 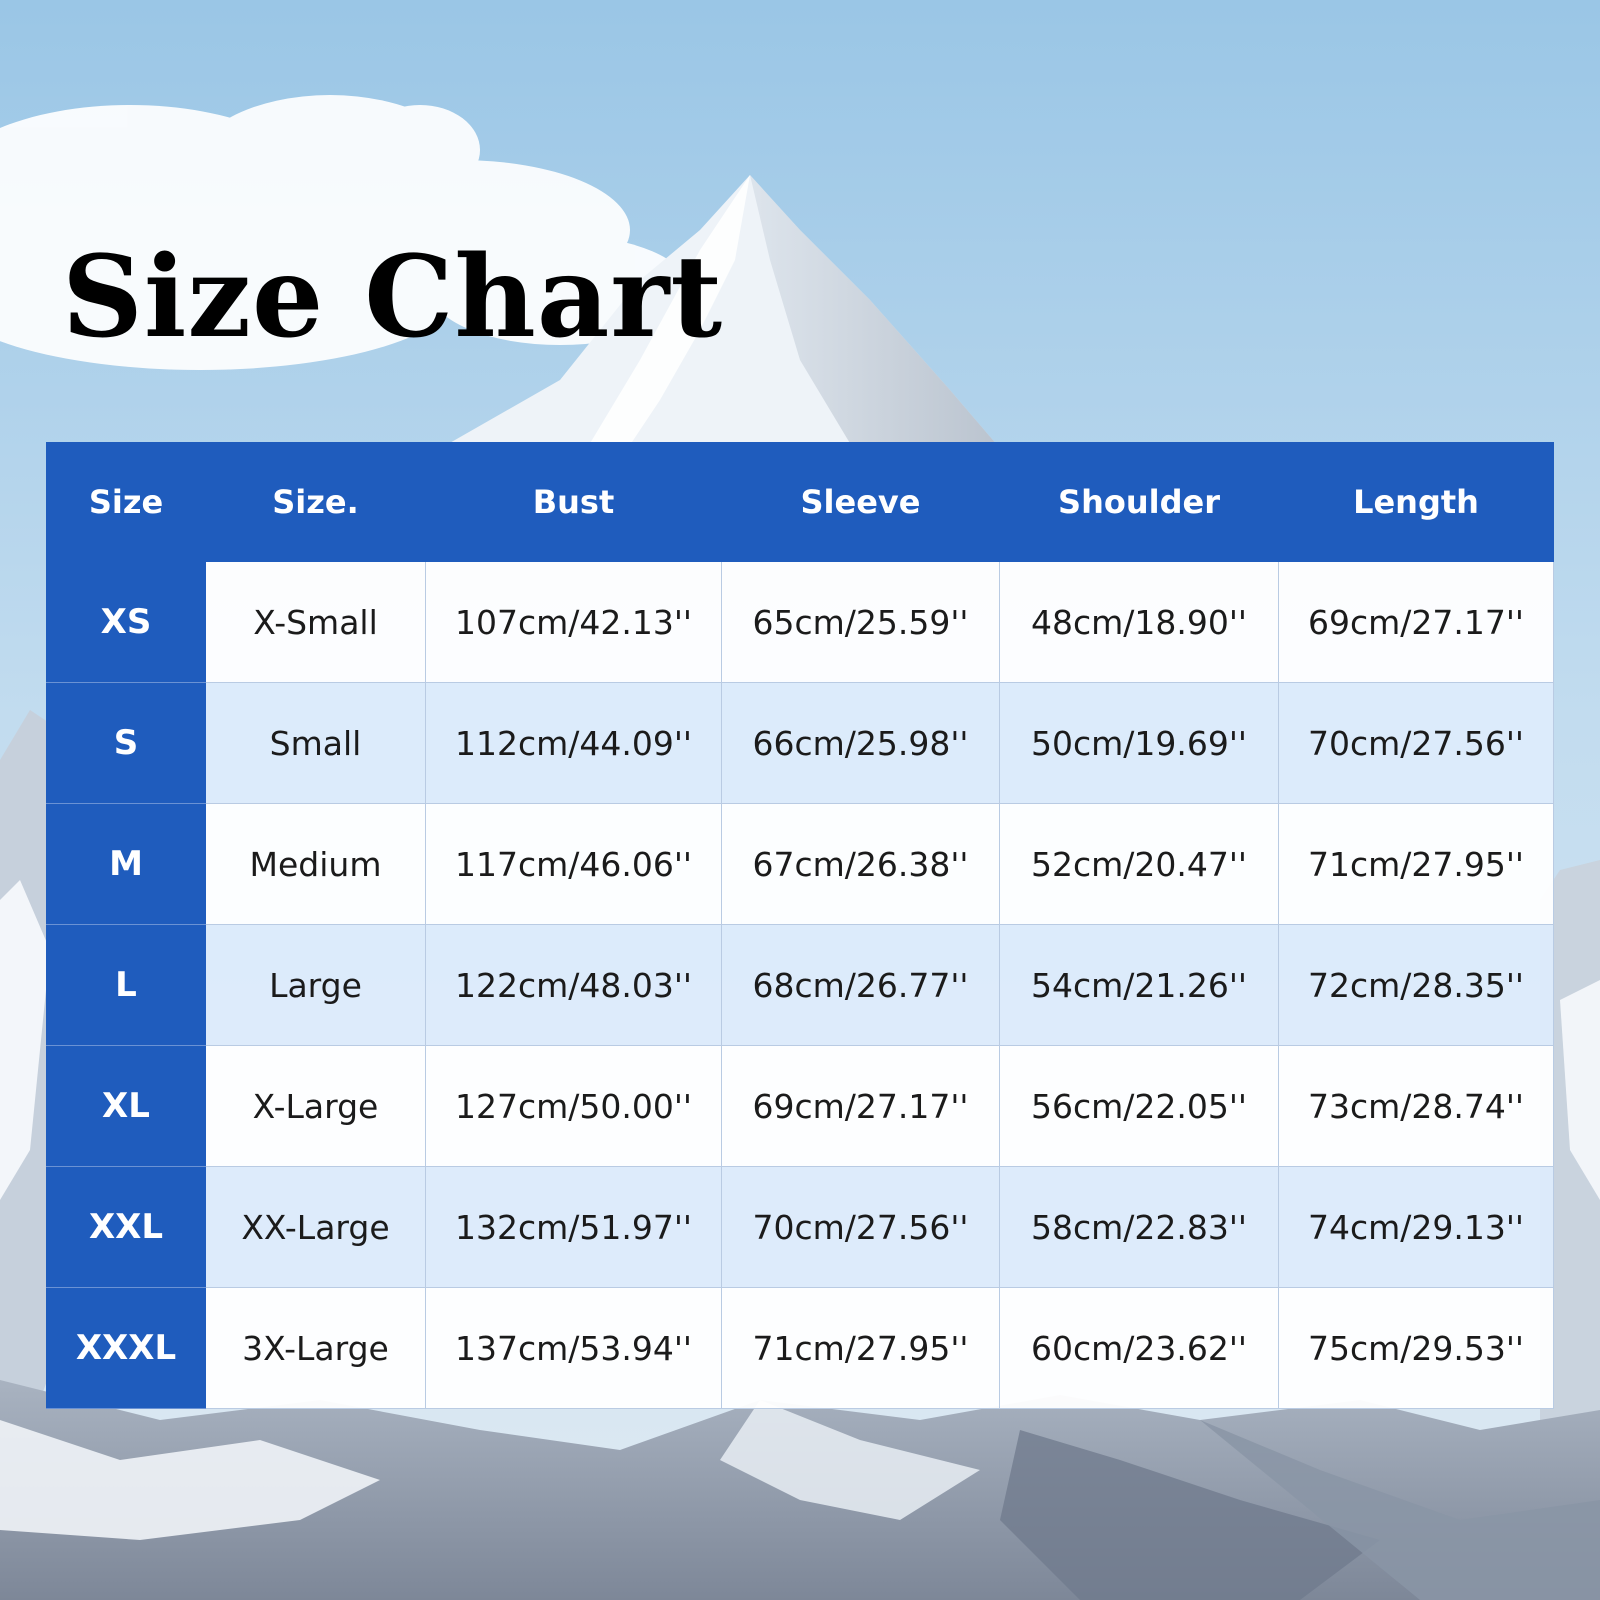 I want to click on size-name-cell: 3X-Large, so click(x=315, y=1348).